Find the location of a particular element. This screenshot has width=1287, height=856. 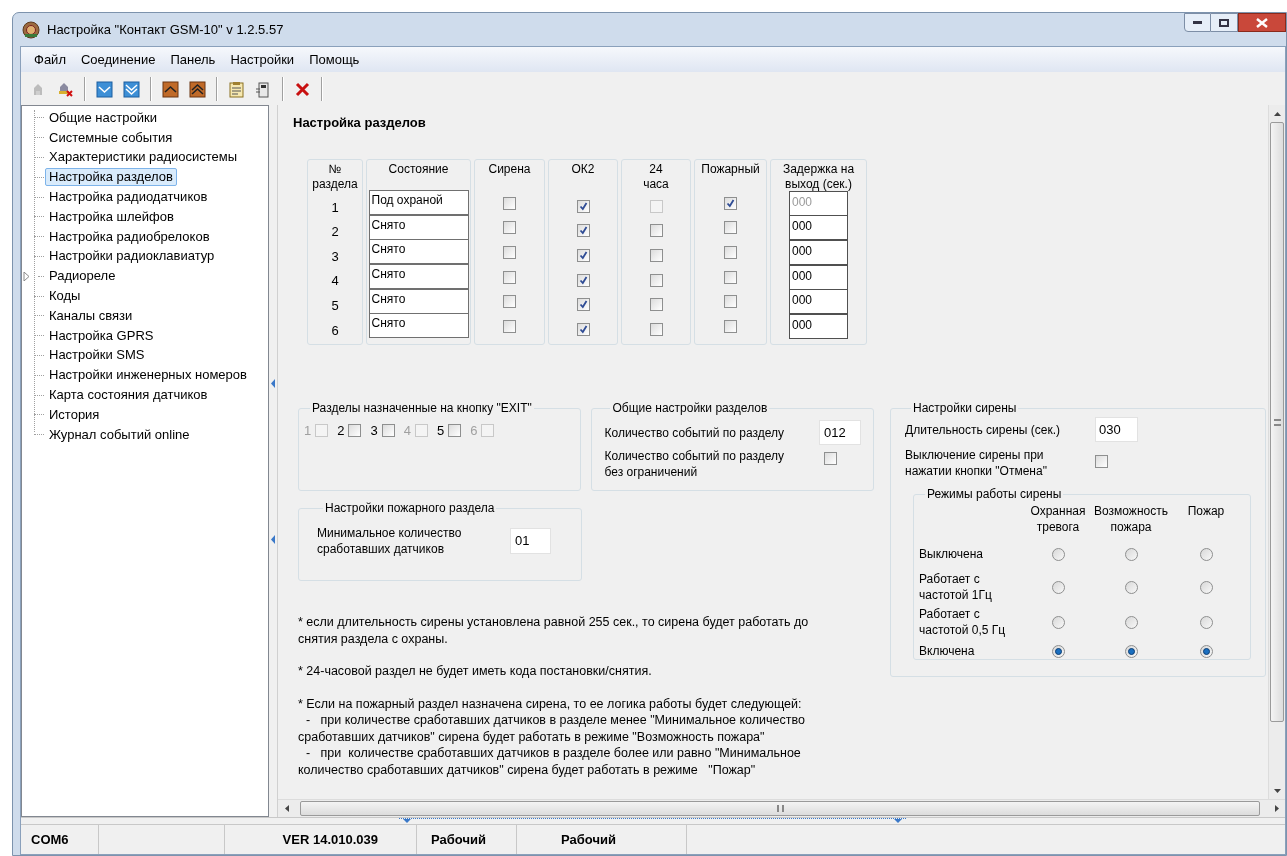

tree-item: Настройка шлейфов is located at coordinates (111, 216).